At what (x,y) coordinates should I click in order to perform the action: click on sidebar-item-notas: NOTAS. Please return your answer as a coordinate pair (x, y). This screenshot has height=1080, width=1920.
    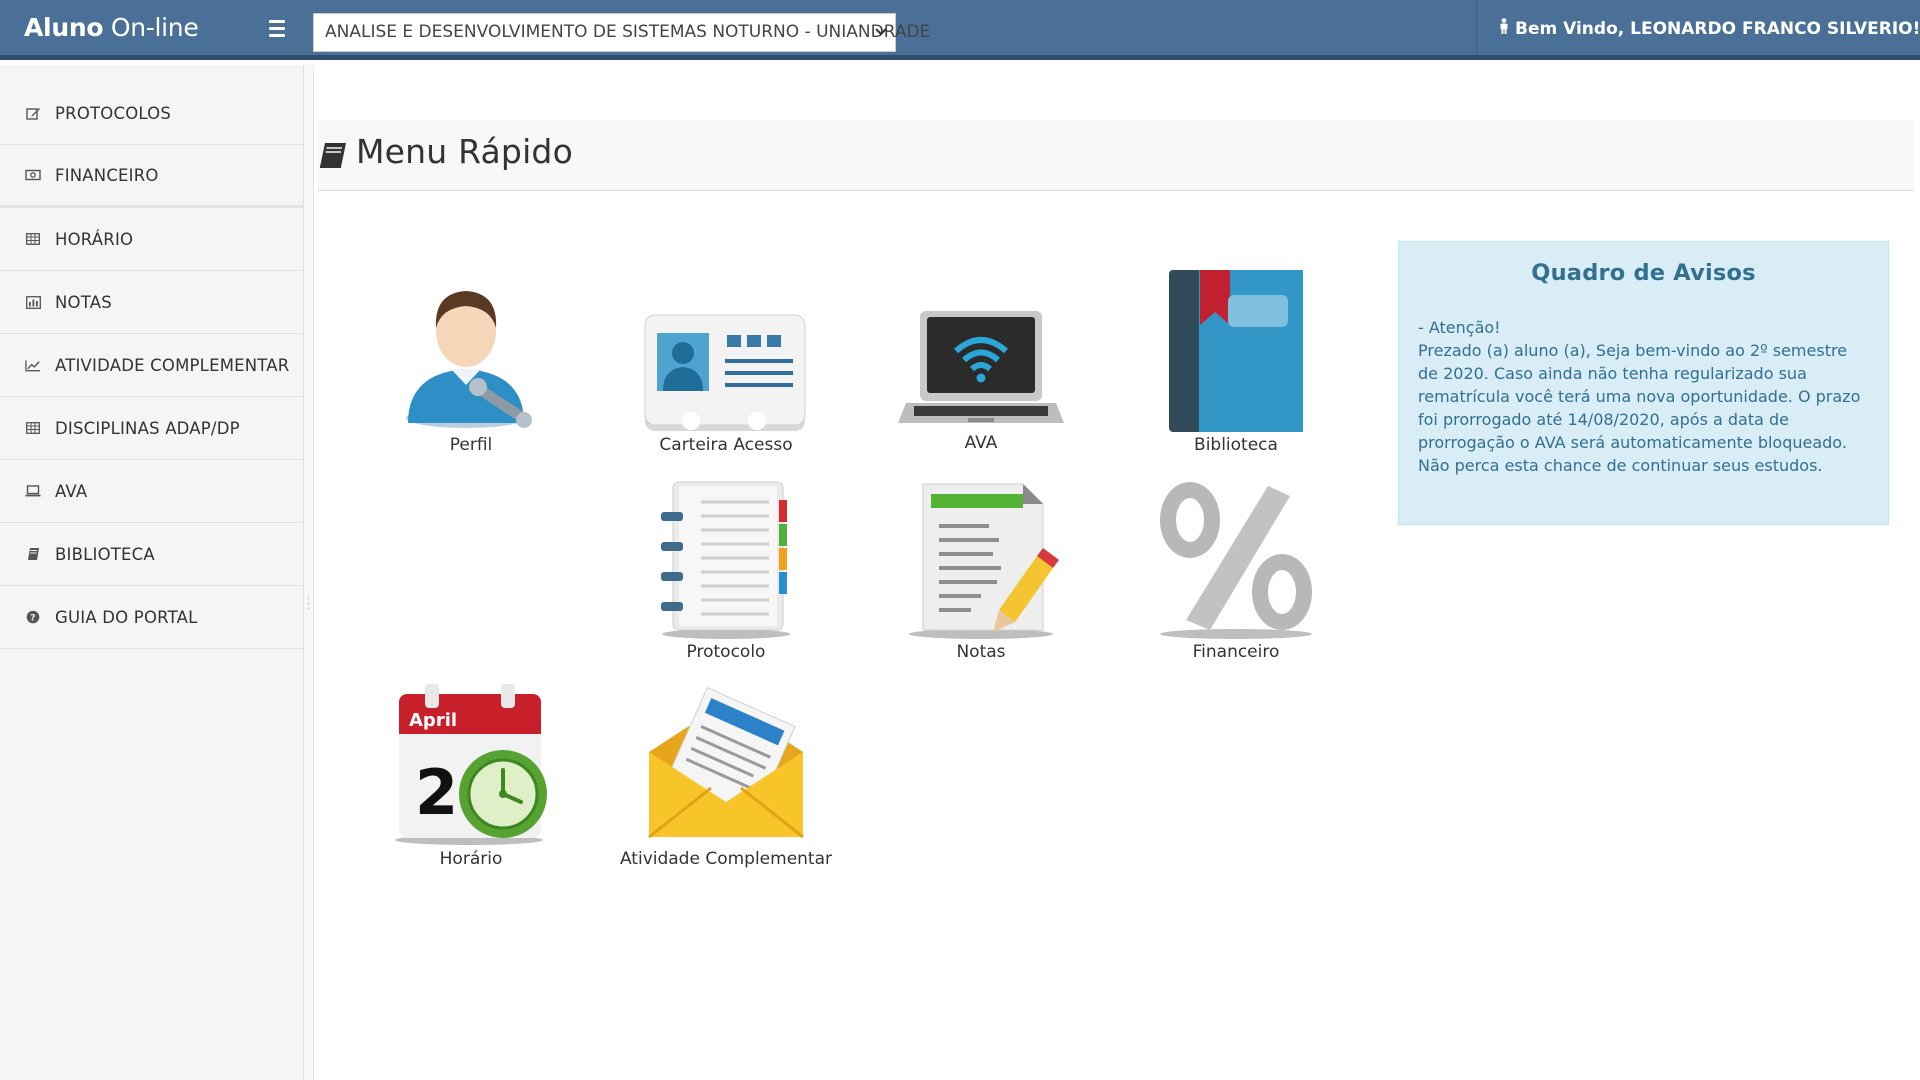
    Looking at the image, I should click on (151, 302).